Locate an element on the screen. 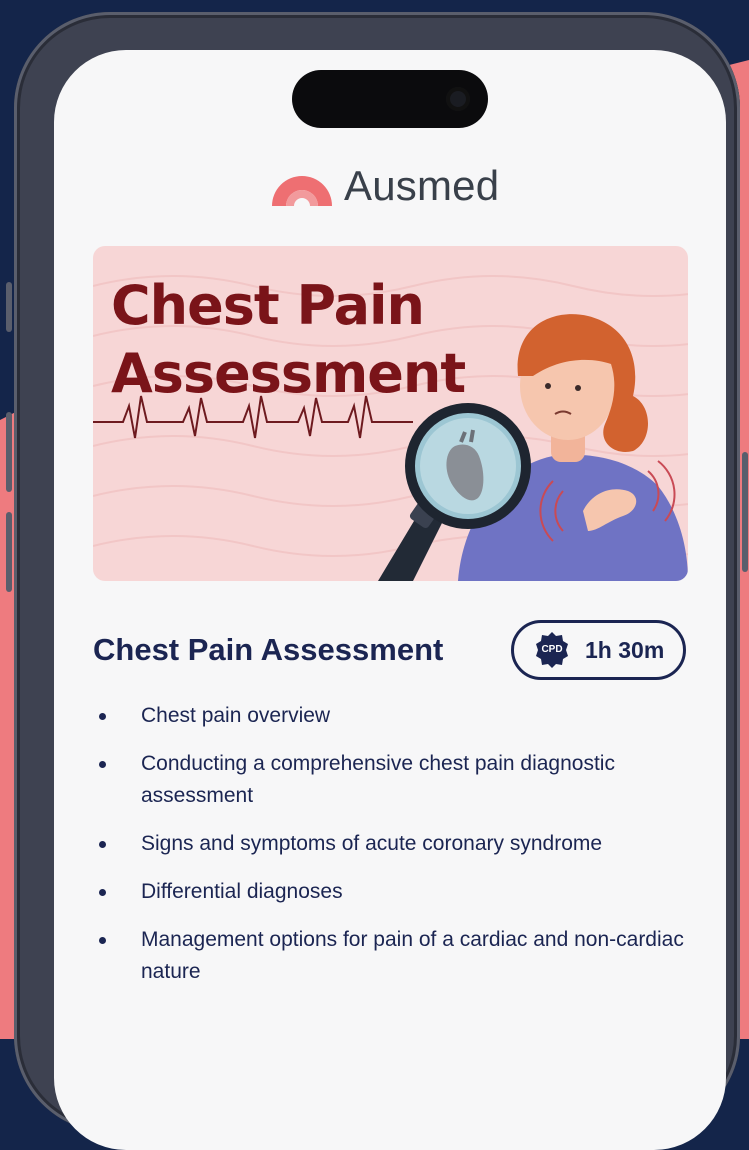 The image size is (749, 1150). dynamic-island is located at coordinates (390, 99).